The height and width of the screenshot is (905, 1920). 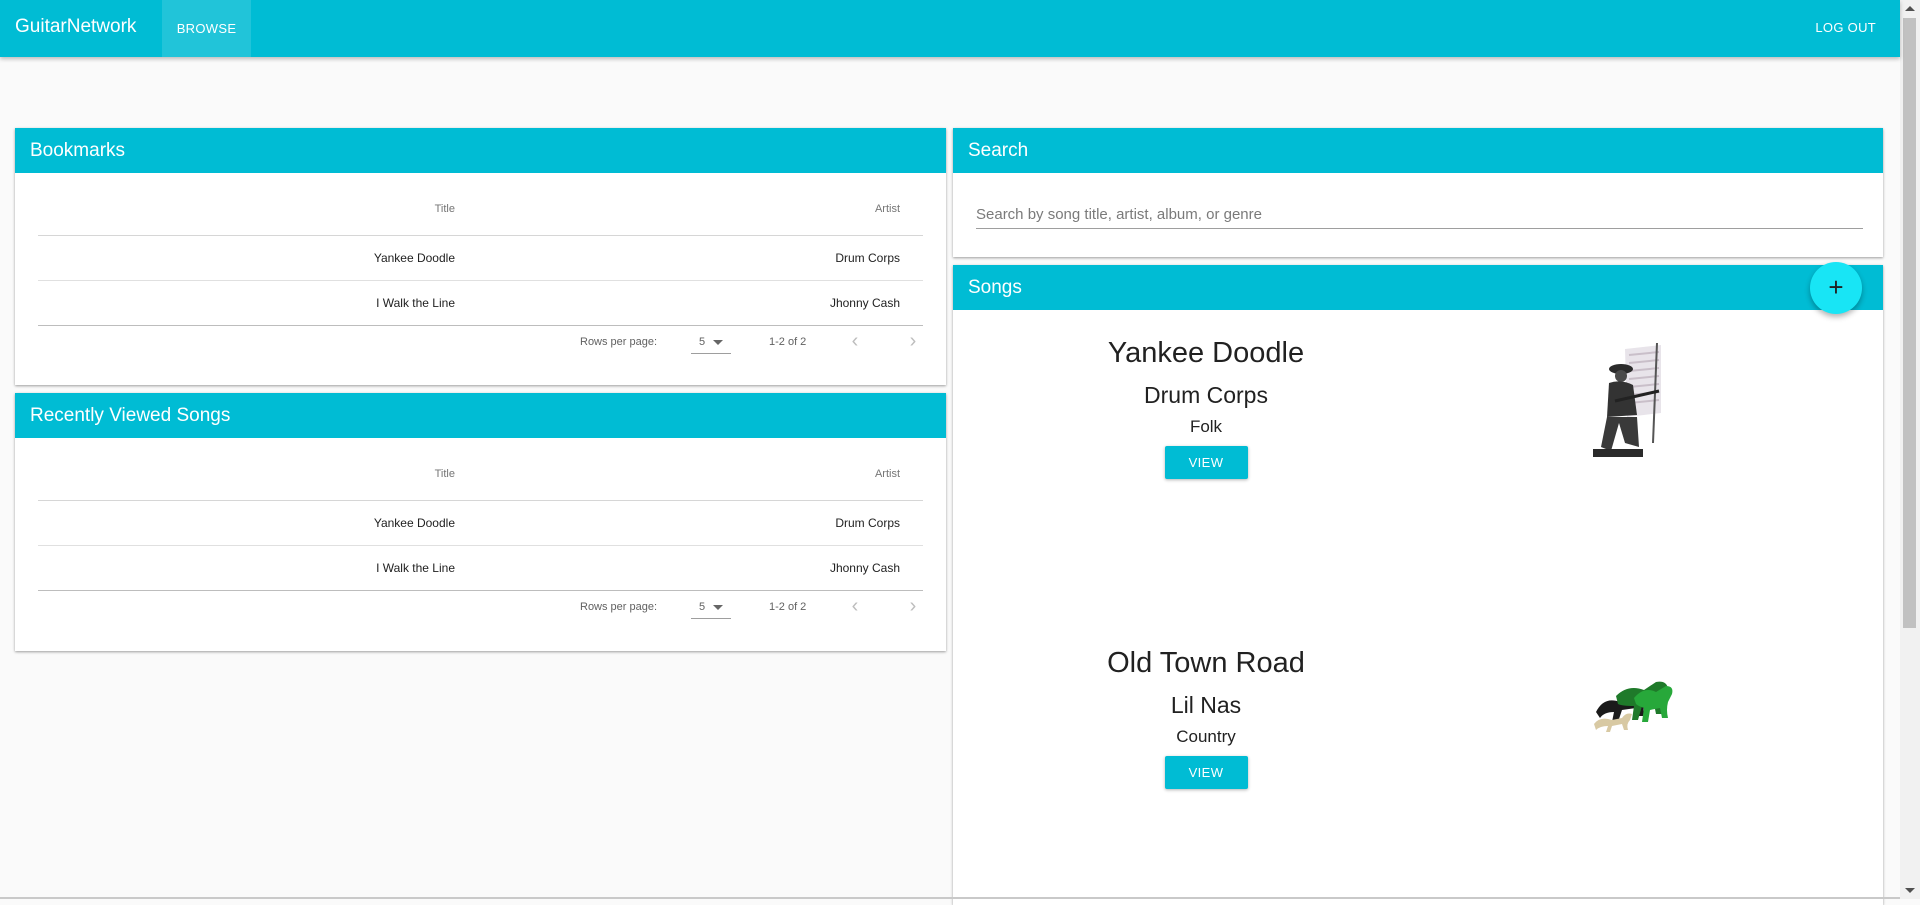 What do you see at coordinates (1206, 395) in the screenshot?
I see `song-artist: Drum Corps` at bounding box center [1206, 395].